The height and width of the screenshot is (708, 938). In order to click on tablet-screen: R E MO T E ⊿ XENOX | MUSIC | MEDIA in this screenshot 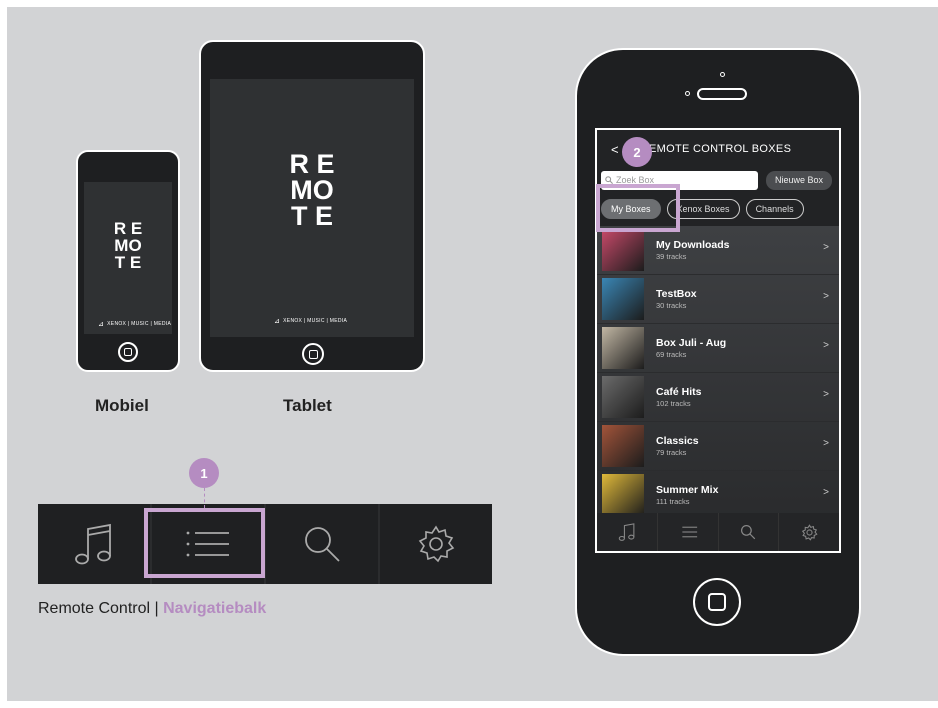, I will do `click(312, 208)`.